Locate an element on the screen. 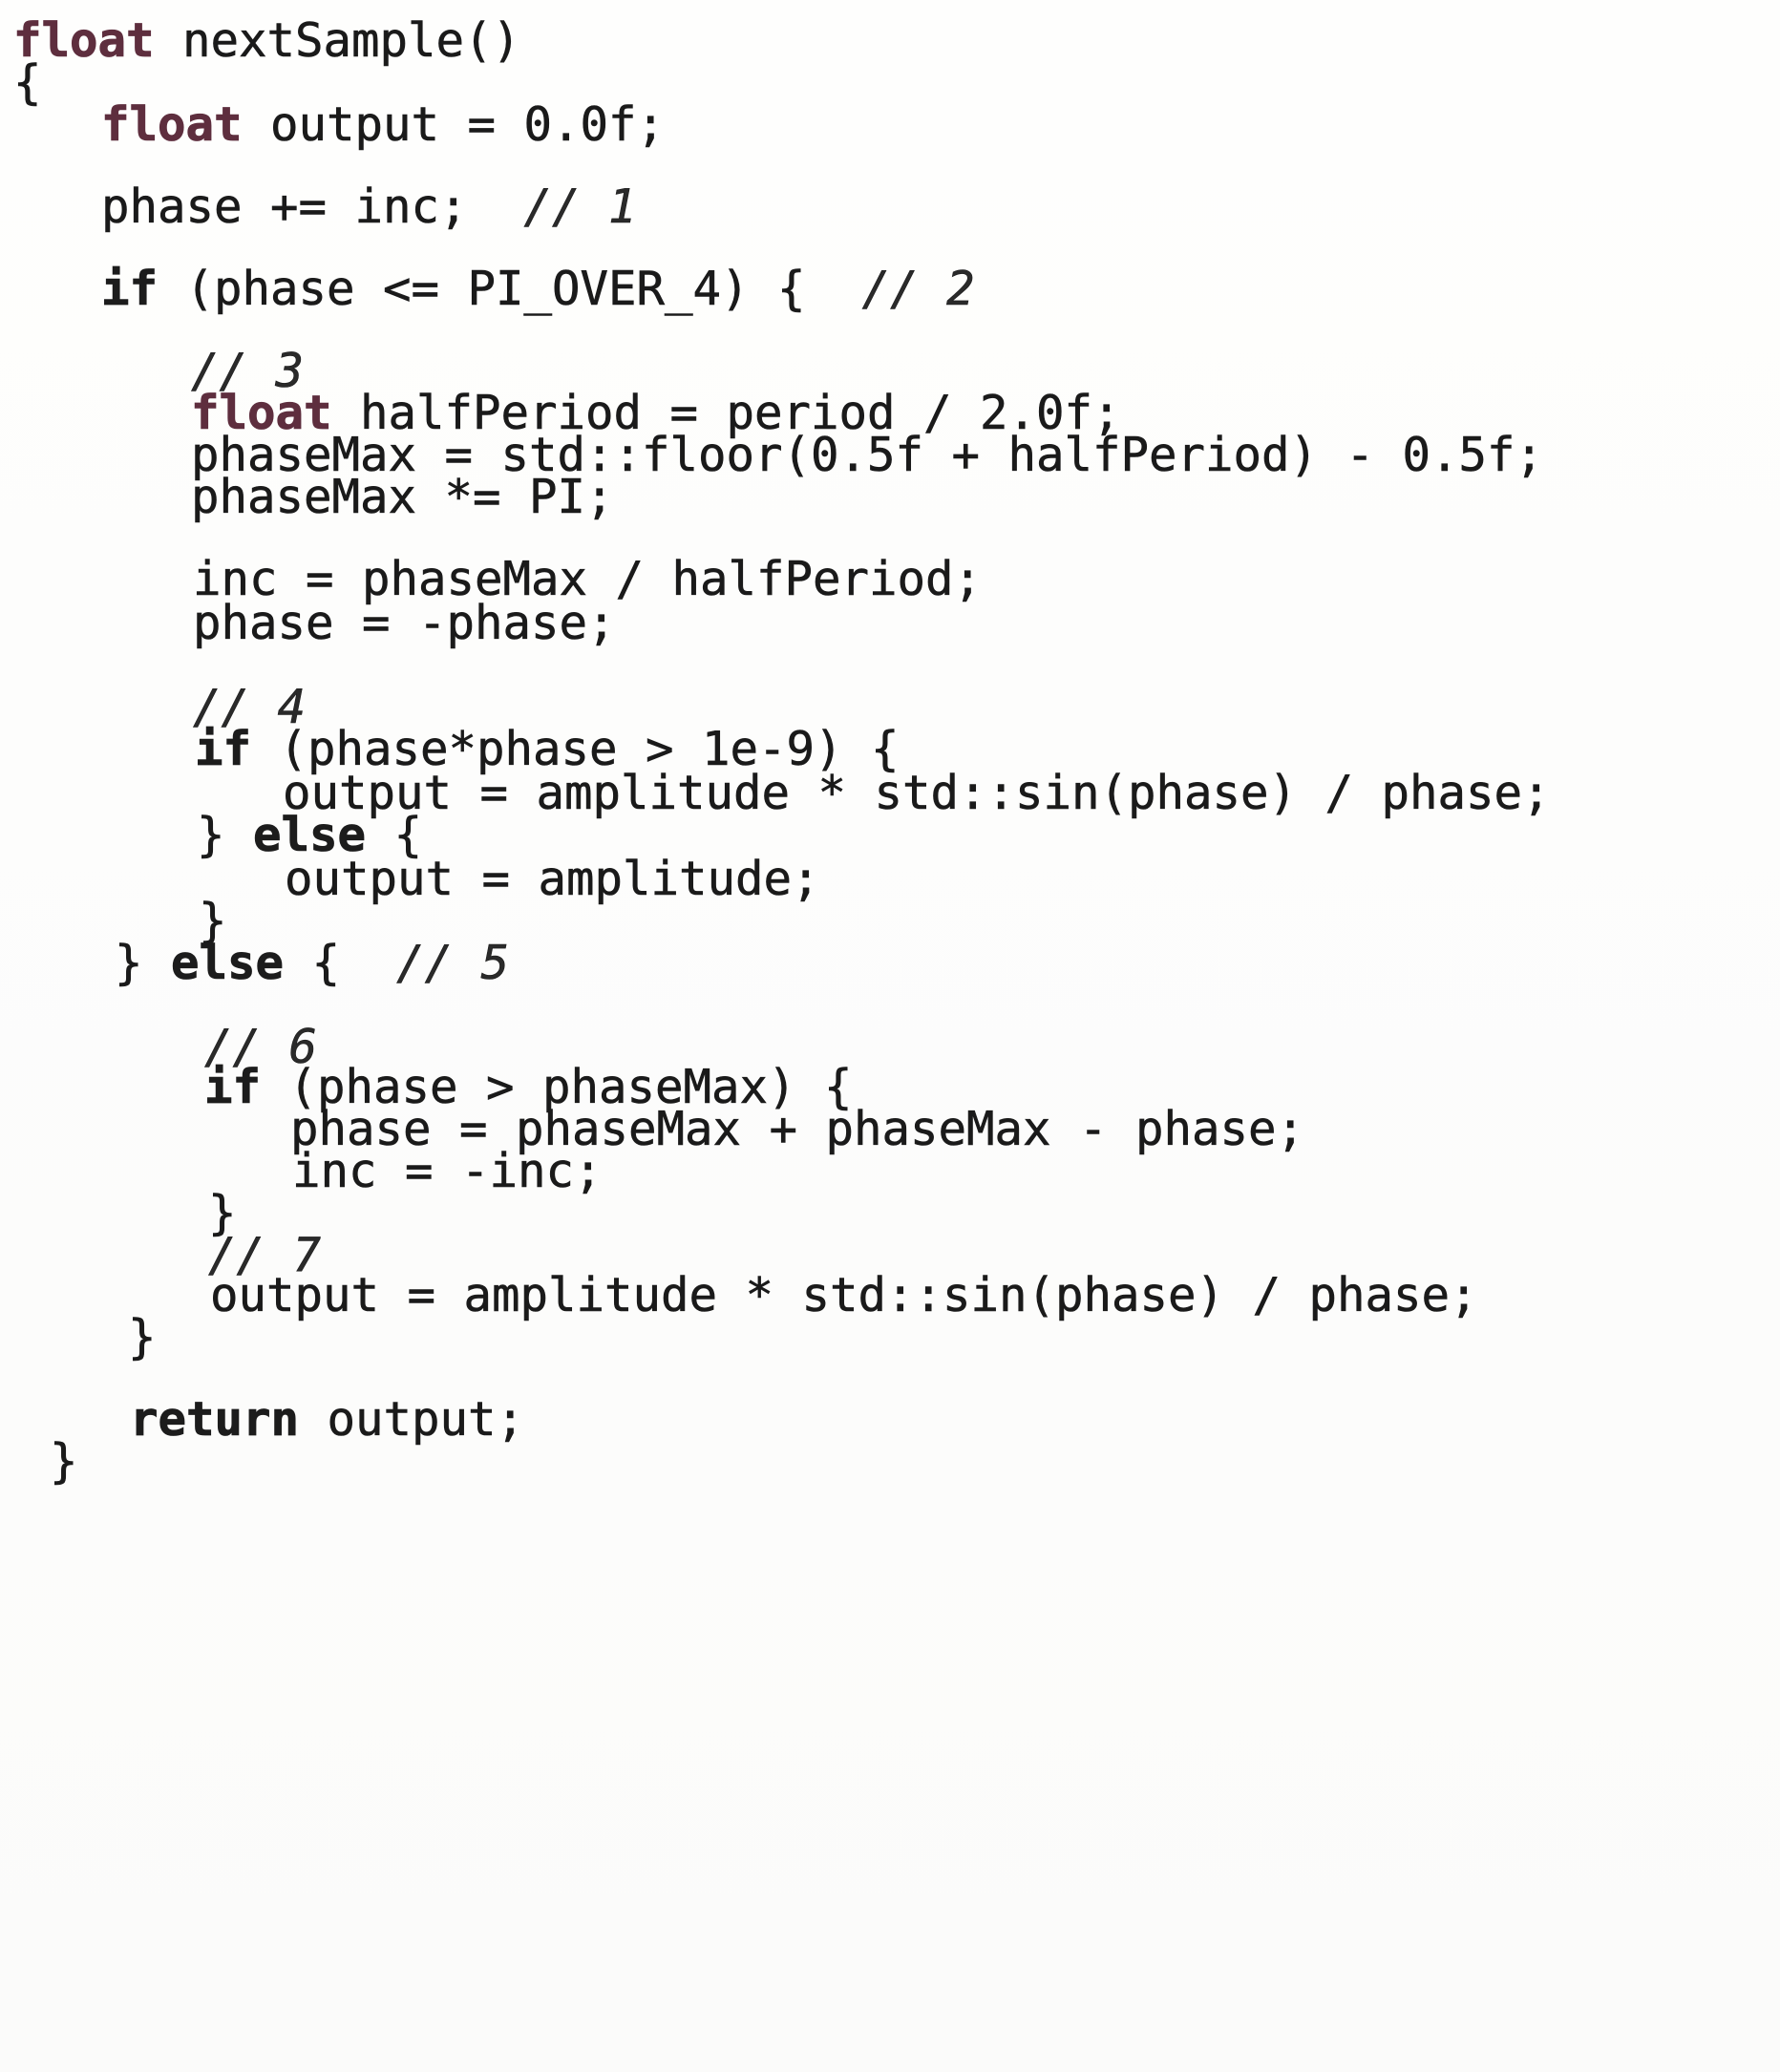 The height and width of the screenshot is (2072, 1780). close-brace-function: } is located at coordinates (64, 1461).